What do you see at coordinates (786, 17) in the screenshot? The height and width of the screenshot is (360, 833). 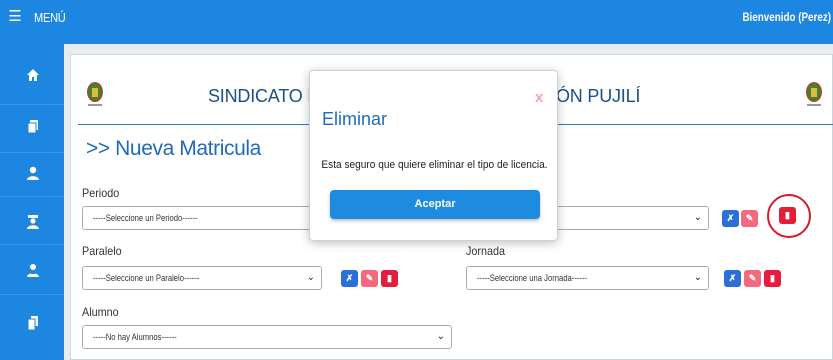 I see `welcome-user-label: Bienvenido (Perez)` at bounding box center [786, 17].